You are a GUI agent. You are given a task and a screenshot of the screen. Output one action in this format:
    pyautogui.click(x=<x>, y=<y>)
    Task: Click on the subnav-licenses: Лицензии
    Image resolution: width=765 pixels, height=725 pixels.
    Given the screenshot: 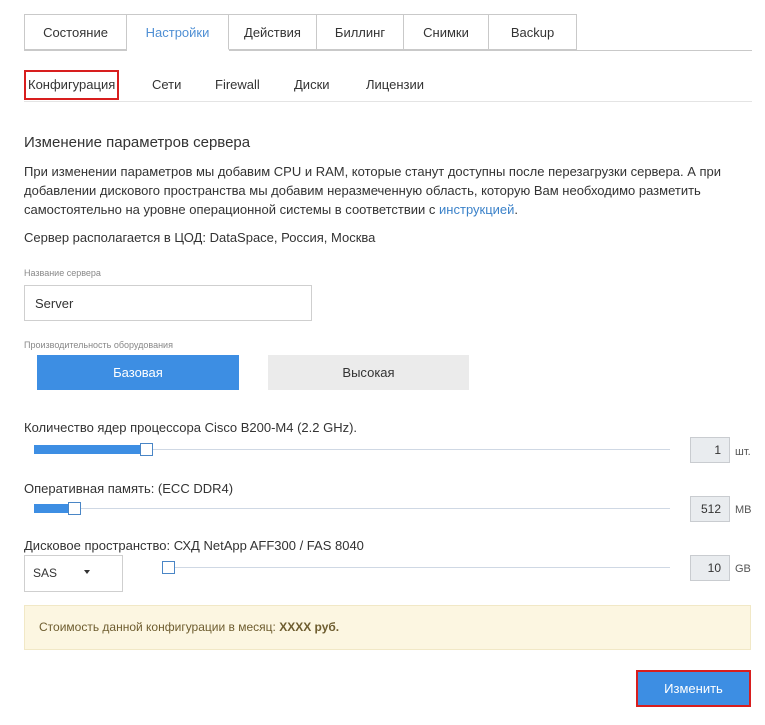 What is the action you would take?
    pyautogui.click(x=395, y=85)
    